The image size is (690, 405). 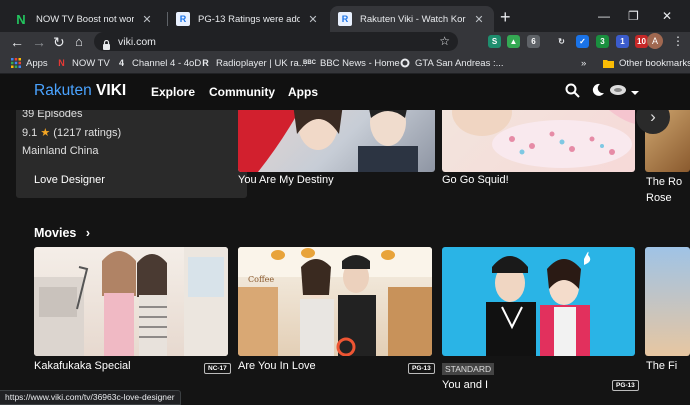 What do you see at coordinates (21, 19) in the screenshot?
I see `now-tv-favicon-icon: N` at bounding box center [21, 19].